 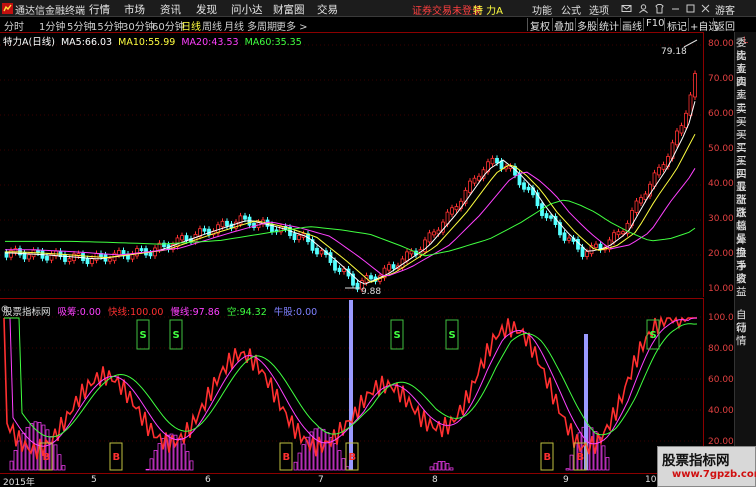 I want to click on menu-trade: 交易, so click(x=327, y=9).